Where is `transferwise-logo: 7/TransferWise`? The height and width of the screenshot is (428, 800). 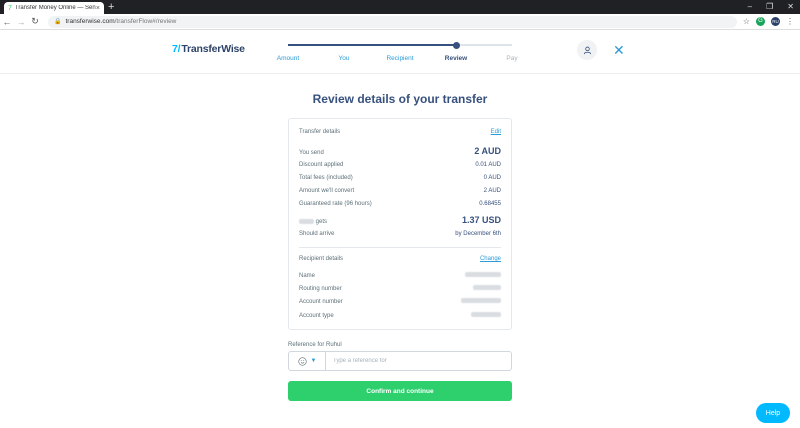 transferwise-logo: 7/TransferWise is located at coordinates (208, 49).